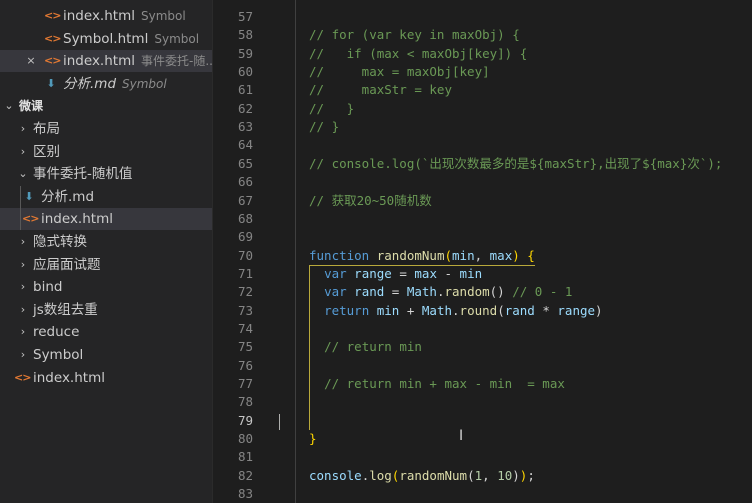 Image resolution: width=752 pixels, height=503 pixels. Describe the element at coordinates (461, 436) in the screenshot. I see `mouse-ibeam-cursor: I` at that location.